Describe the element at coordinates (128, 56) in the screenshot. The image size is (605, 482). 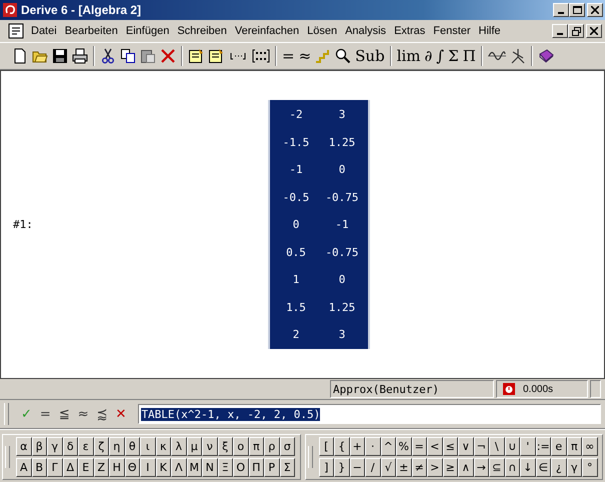
I see `copy-icon` at that location.